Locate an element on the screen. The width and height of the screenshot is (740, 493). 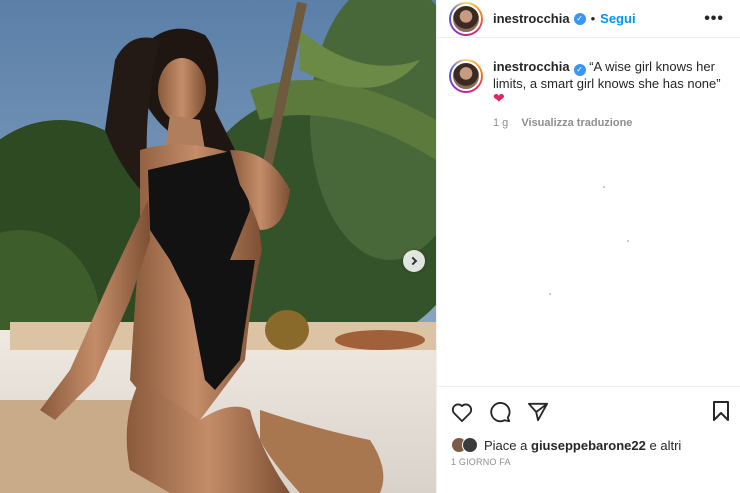
caption-verified-badge-icon: ✓ is located at coordinates (579, 70).